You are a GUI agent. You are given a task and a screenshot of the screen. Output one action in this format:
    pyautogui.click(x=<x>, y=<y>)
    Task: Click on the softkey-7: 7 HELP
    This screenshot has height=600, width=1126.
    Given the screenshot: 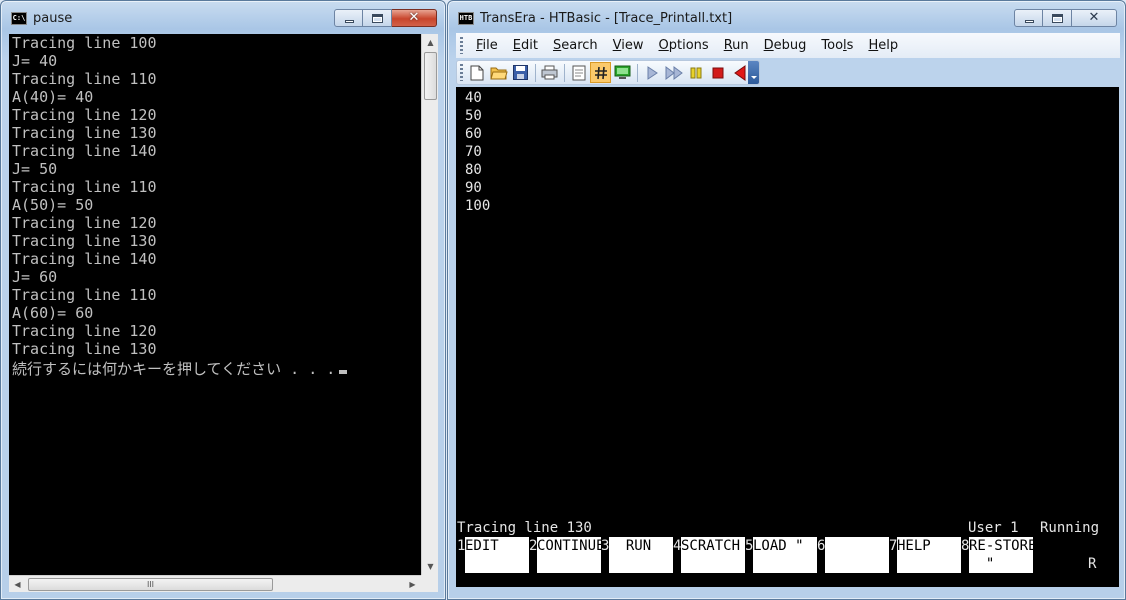 What is the action you would take?
    pyautogui.click(x=925, y=555)
    